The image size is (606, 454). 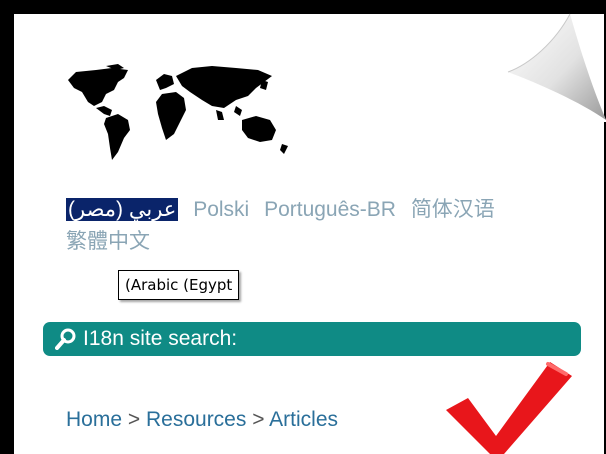 What do you see at coordinates (179, 285) in the screenshot?
I see `language-tooltip: (Arabic (Egypt` at bounding box center [179, 285].